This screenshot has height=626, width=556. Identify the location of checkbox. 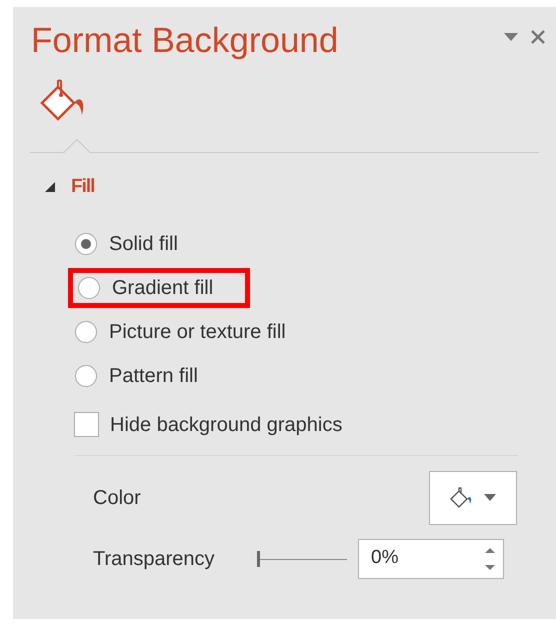
(86, 424).